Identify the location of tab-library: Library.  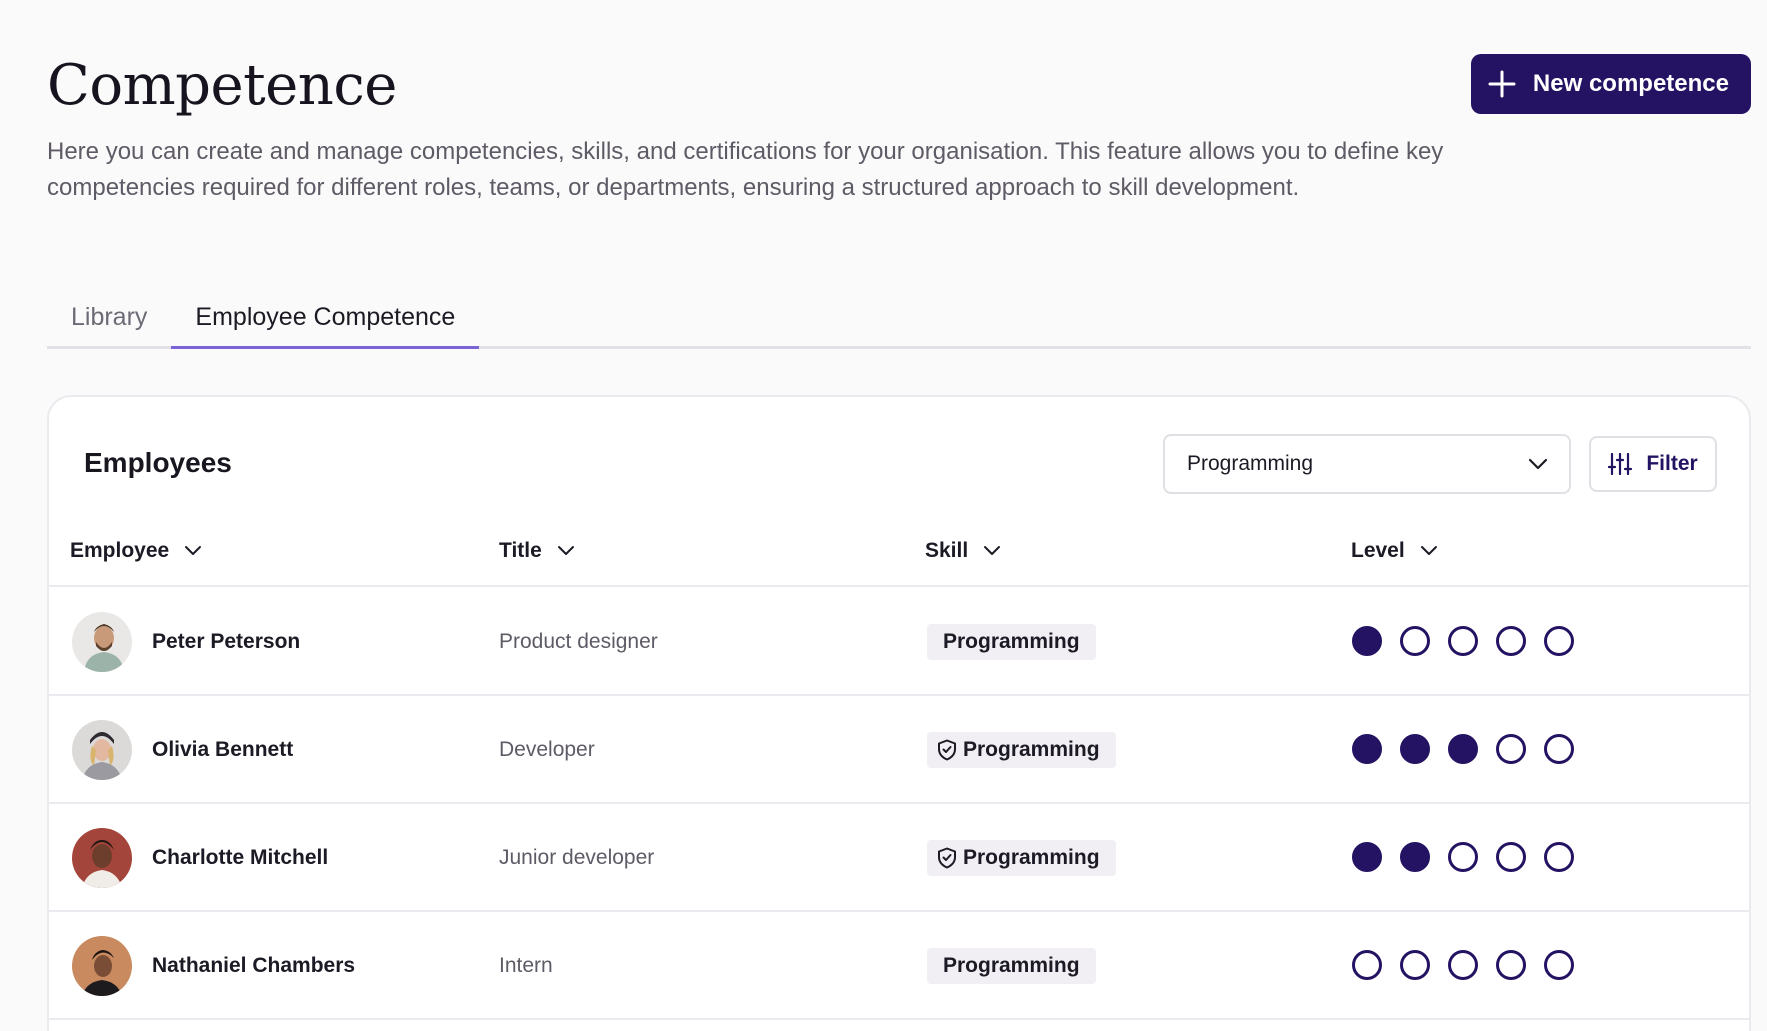
(109, 326).